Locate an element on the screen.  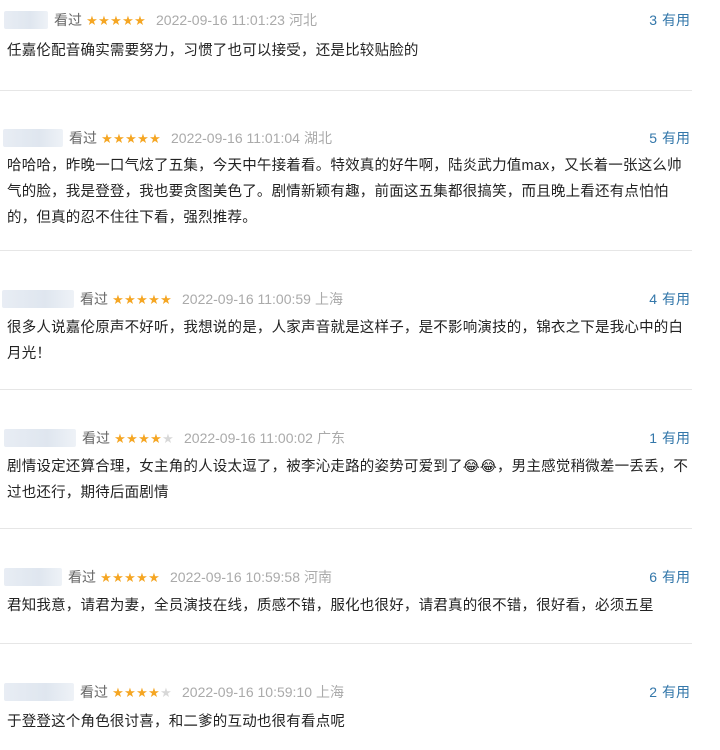
review-location: 湖北 is located at coordinates (317, 138).